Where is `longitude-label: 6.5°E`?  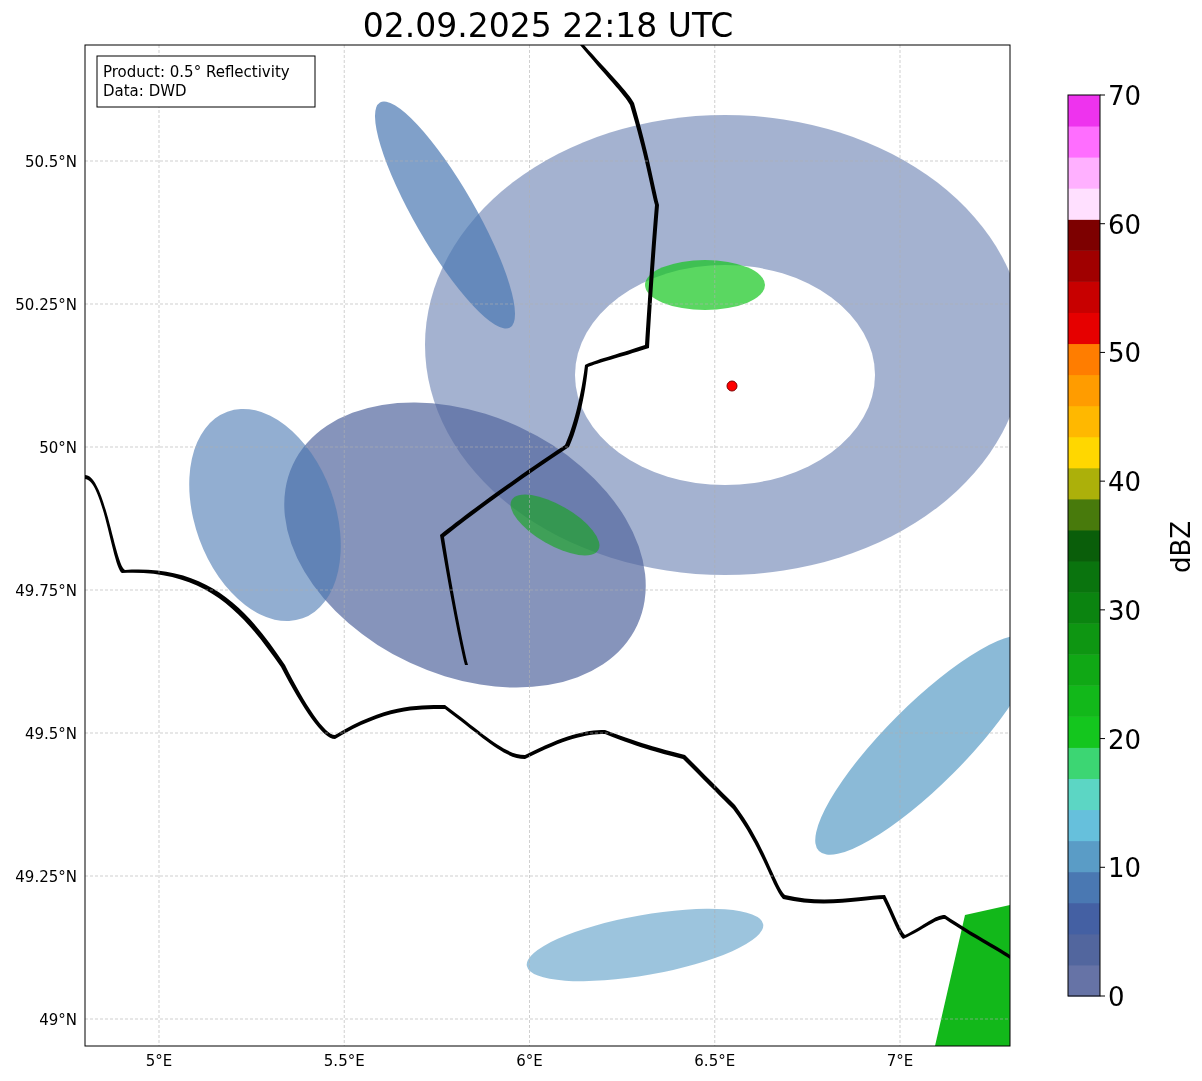
longitude-label: 6.5°E is located at coordinates (715, 1061).